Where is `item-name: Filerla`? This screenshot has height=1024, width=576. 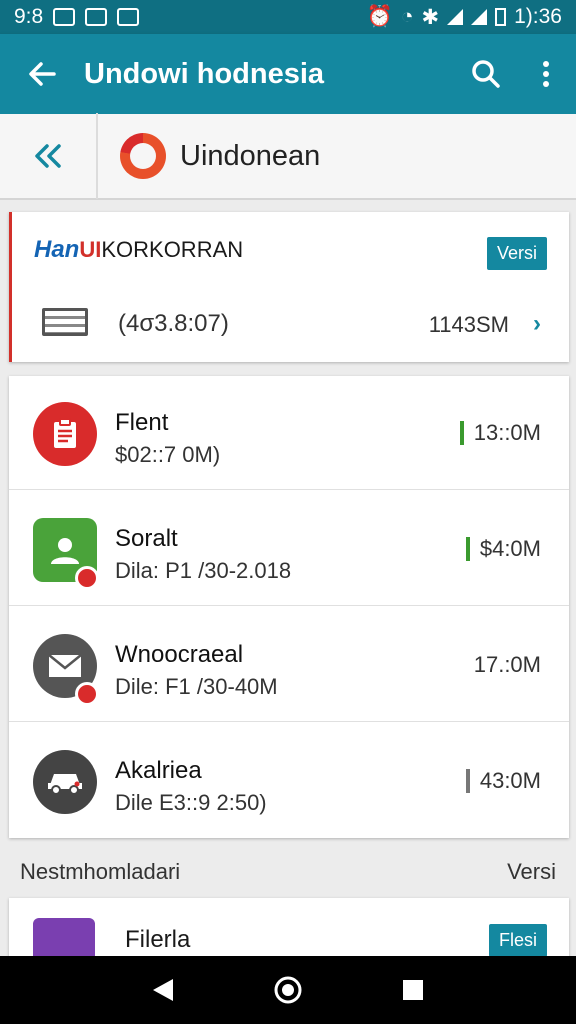 item-name: Filerla is located at coordinates (158, 939).